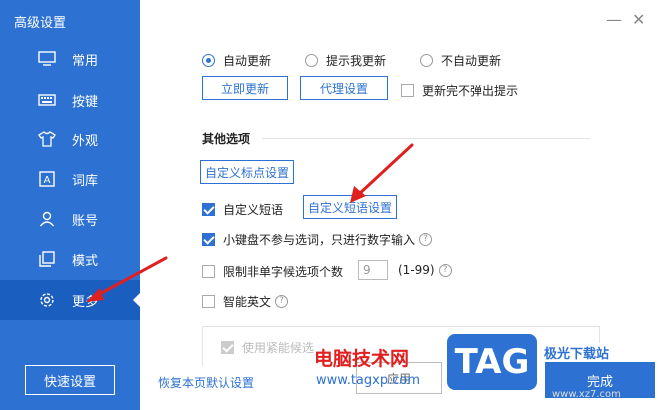 Image resolution: width=660 pixels, height=410 pixels. I want to click on arrow-to-more, so click(127, 279).